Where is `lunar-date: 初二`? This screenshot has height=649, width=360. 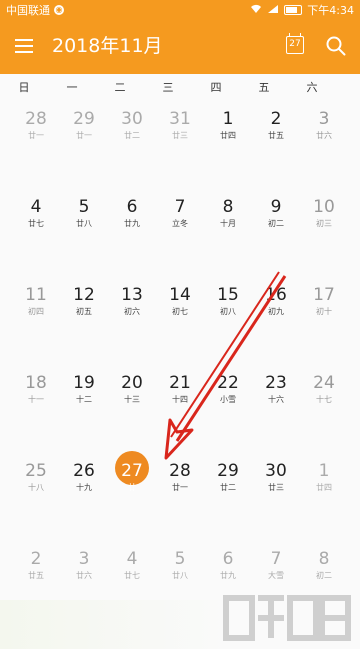
lunar-date: 初二 is located at coordinates (276, 223).